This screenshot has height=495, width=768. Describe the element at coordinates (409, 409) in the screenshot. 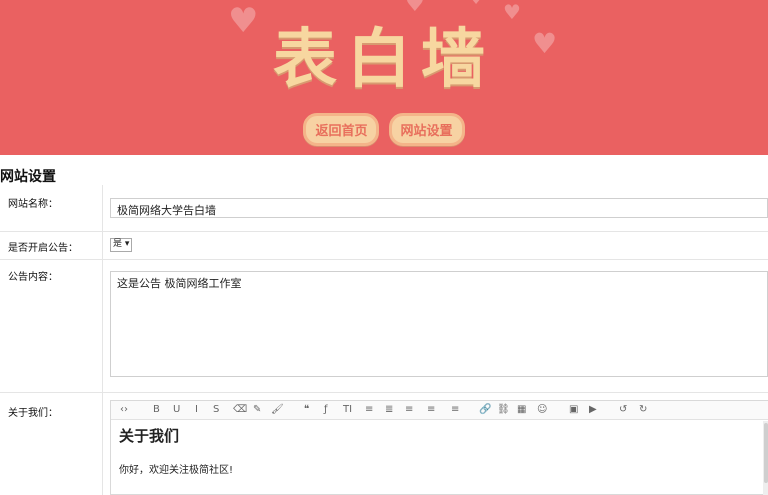

I see `align-left-icon: ≡` at that location.